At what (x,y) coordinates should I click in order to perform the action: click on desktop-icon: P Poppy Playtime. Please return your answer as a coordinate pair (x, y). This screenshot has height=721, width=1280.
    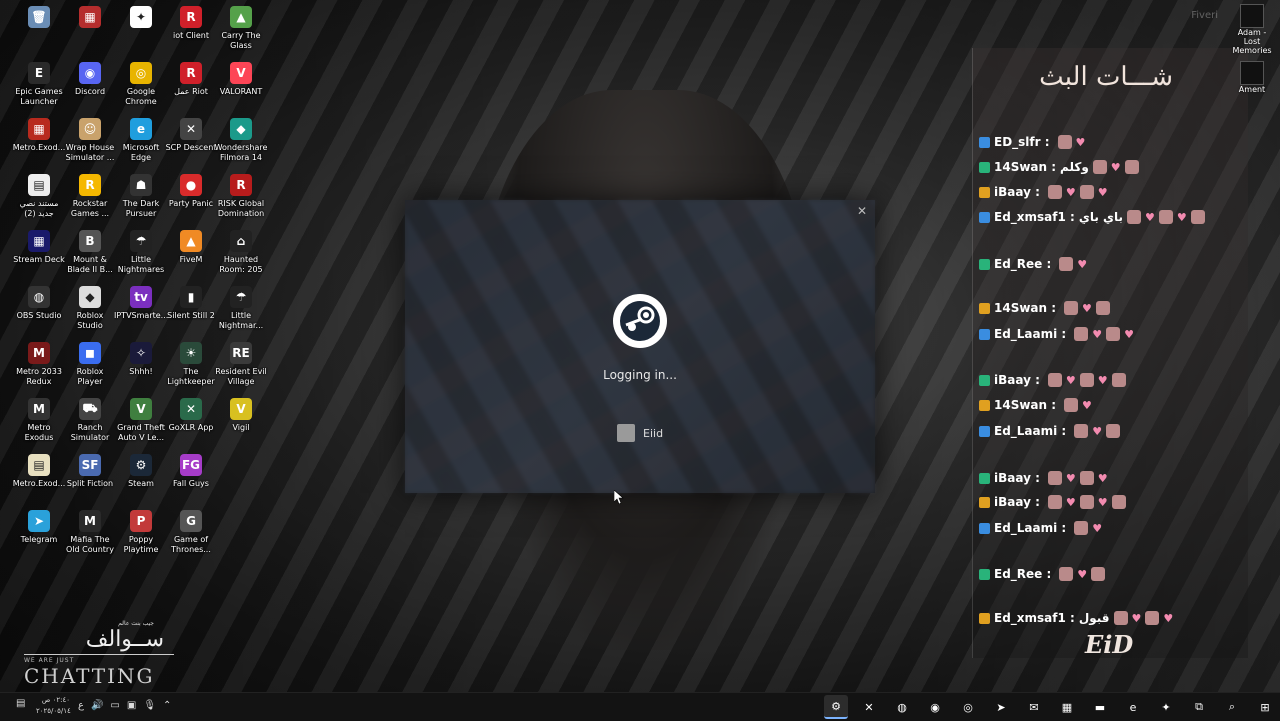
    Looking at the image, I should click on (141, 535).